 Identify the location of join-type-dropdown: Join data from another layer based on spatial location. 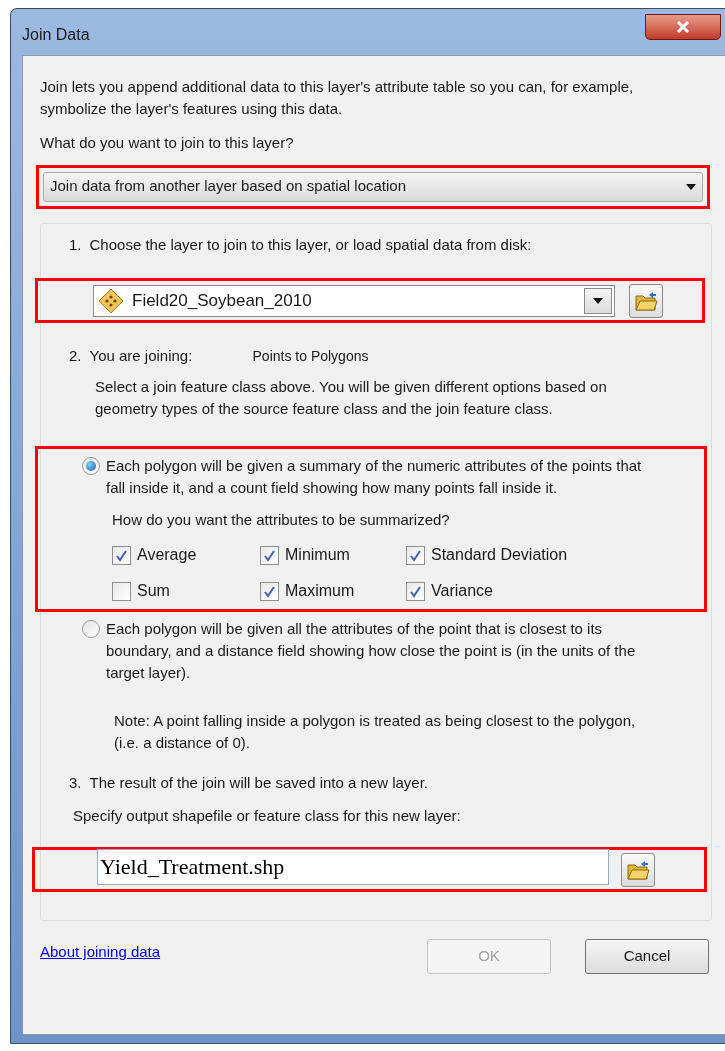
(373, 186).